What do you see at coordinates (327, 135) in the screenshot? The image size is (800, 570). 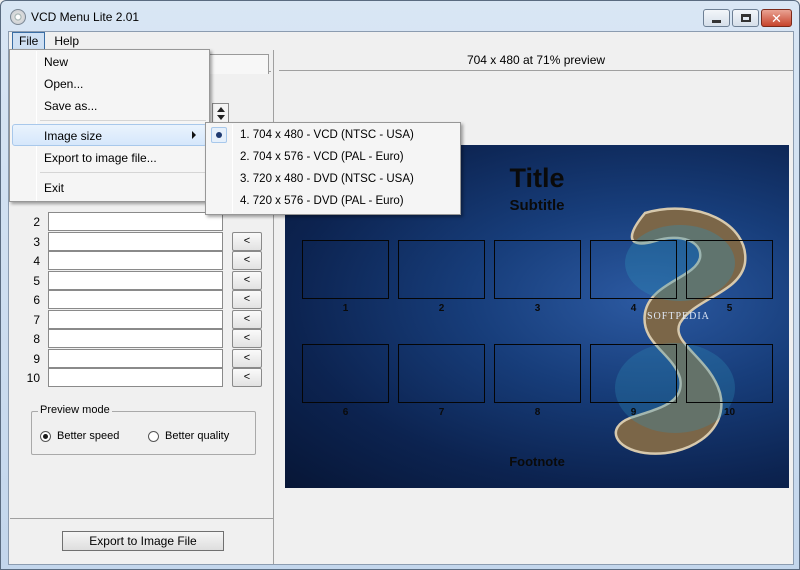 I see `image-size-option: 1. 704 x 480 - VCD (NTSC - USA)` at bounding box center [327, 135].